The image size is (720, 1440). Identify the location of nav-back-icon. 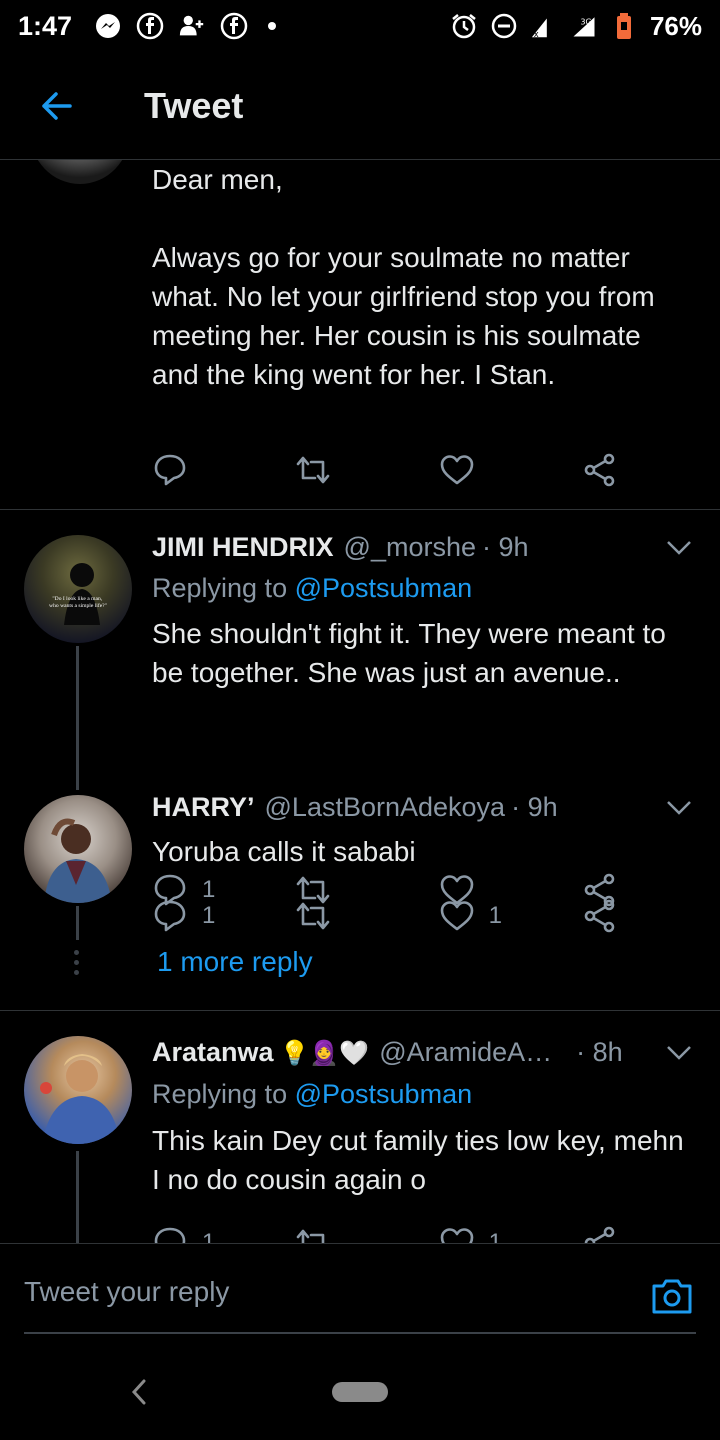
(138, 1392).